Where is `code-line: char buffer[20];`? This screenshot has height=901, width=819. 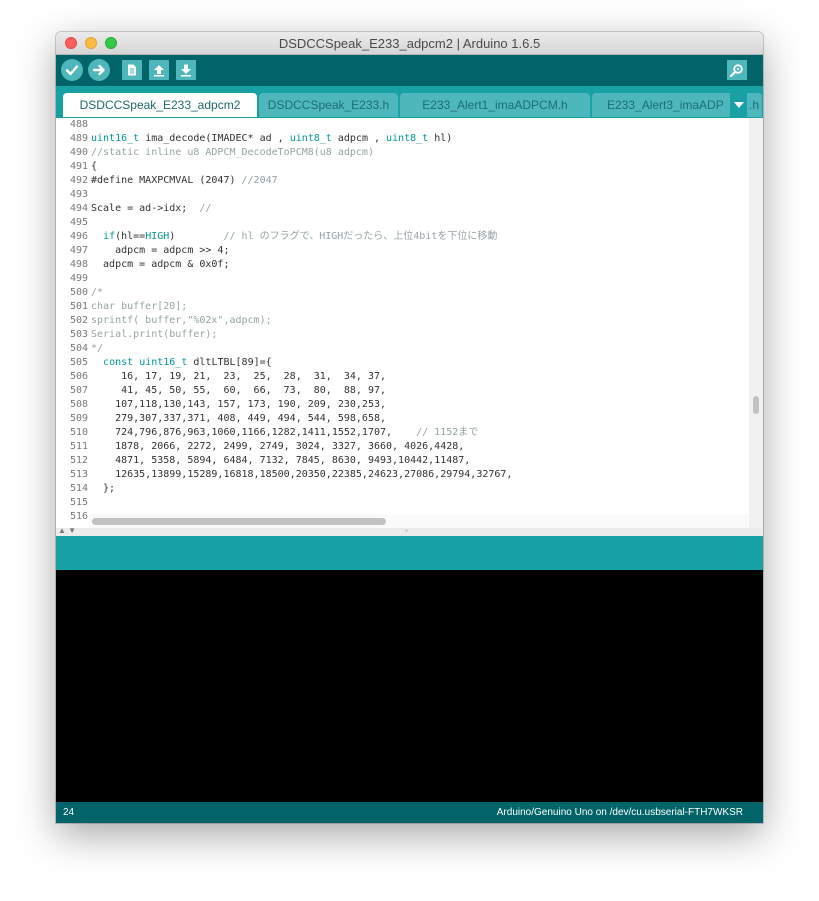 code-line: char buffer[20]; is located at coordinates (139, 306).